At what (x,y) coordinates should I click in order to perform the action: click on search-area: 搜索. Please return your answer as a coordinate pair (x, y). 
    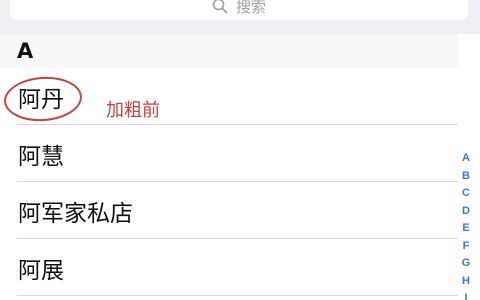
    Looking at the image, I should click on (240, 17).